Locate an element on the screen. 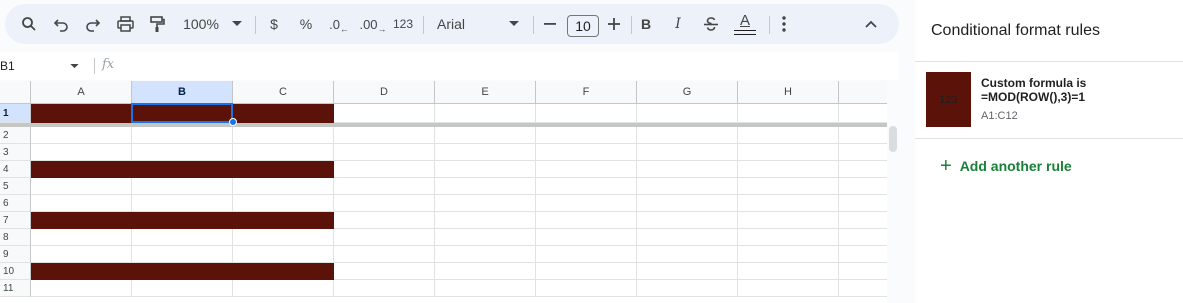 The height and width of the screenshot is (303, 1183). cell-e4 is located at coordinates (485, 169).